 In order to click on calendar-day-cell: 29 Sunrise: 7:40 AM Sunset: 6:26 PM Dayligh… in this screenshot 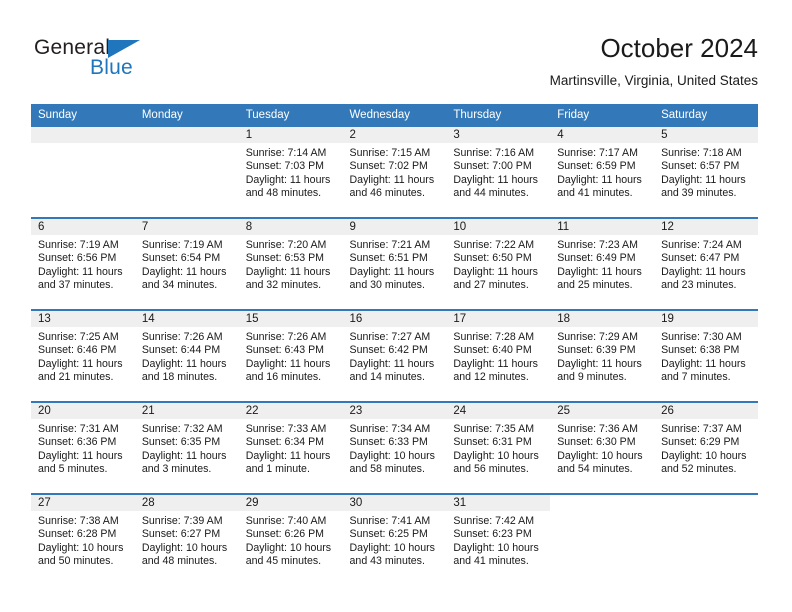, I will do `click(290, 539)`.